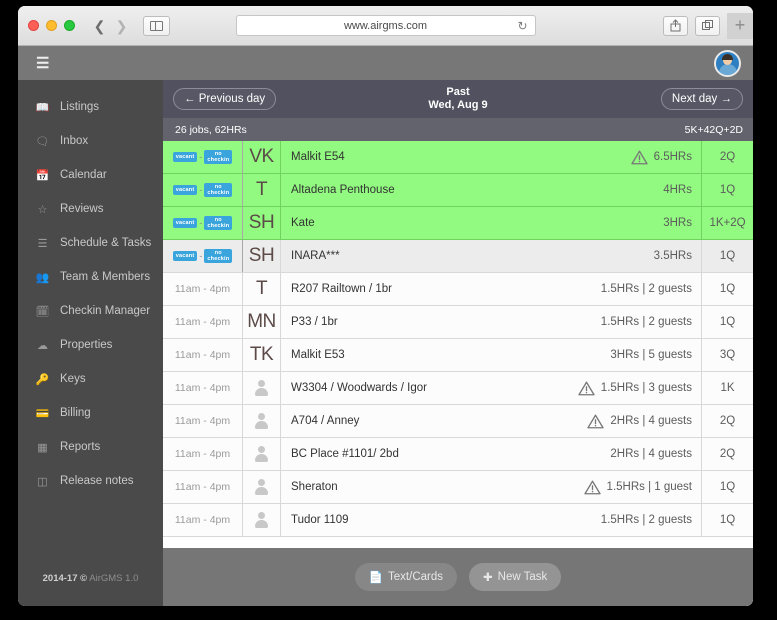 The image size is (777, 620). What do you see at coordinates (99, 25) in the screenshot?
I see `back-button: ❮` at bounding box center [99, 25].